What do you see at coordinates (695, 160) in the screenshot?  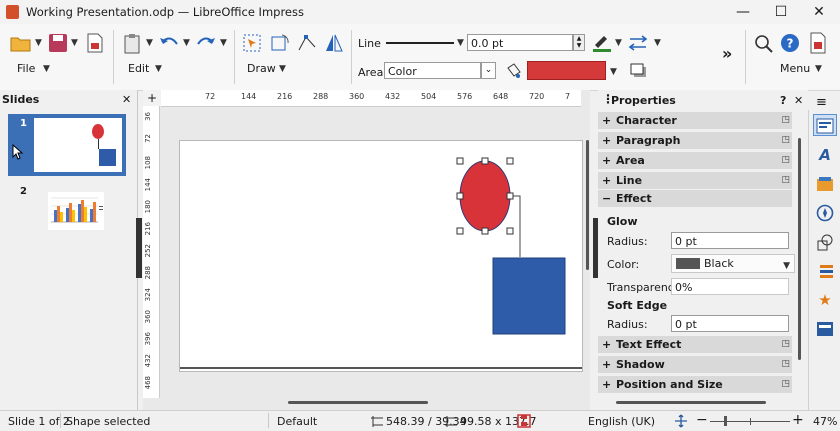 I see `section-area: + Area ◳` at bounding box center [695, 160].